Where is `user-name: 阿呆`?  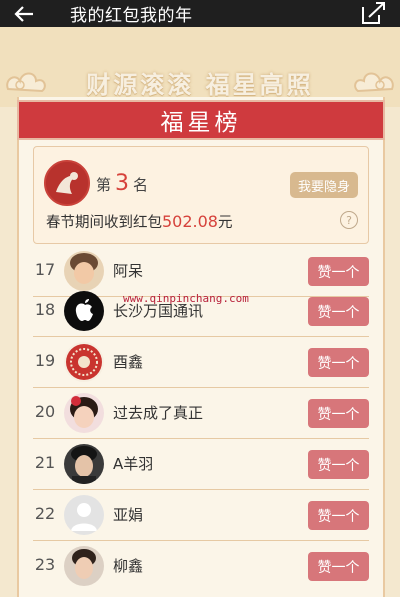
user-name: 阿呆 is located at coordinates (128, 271).